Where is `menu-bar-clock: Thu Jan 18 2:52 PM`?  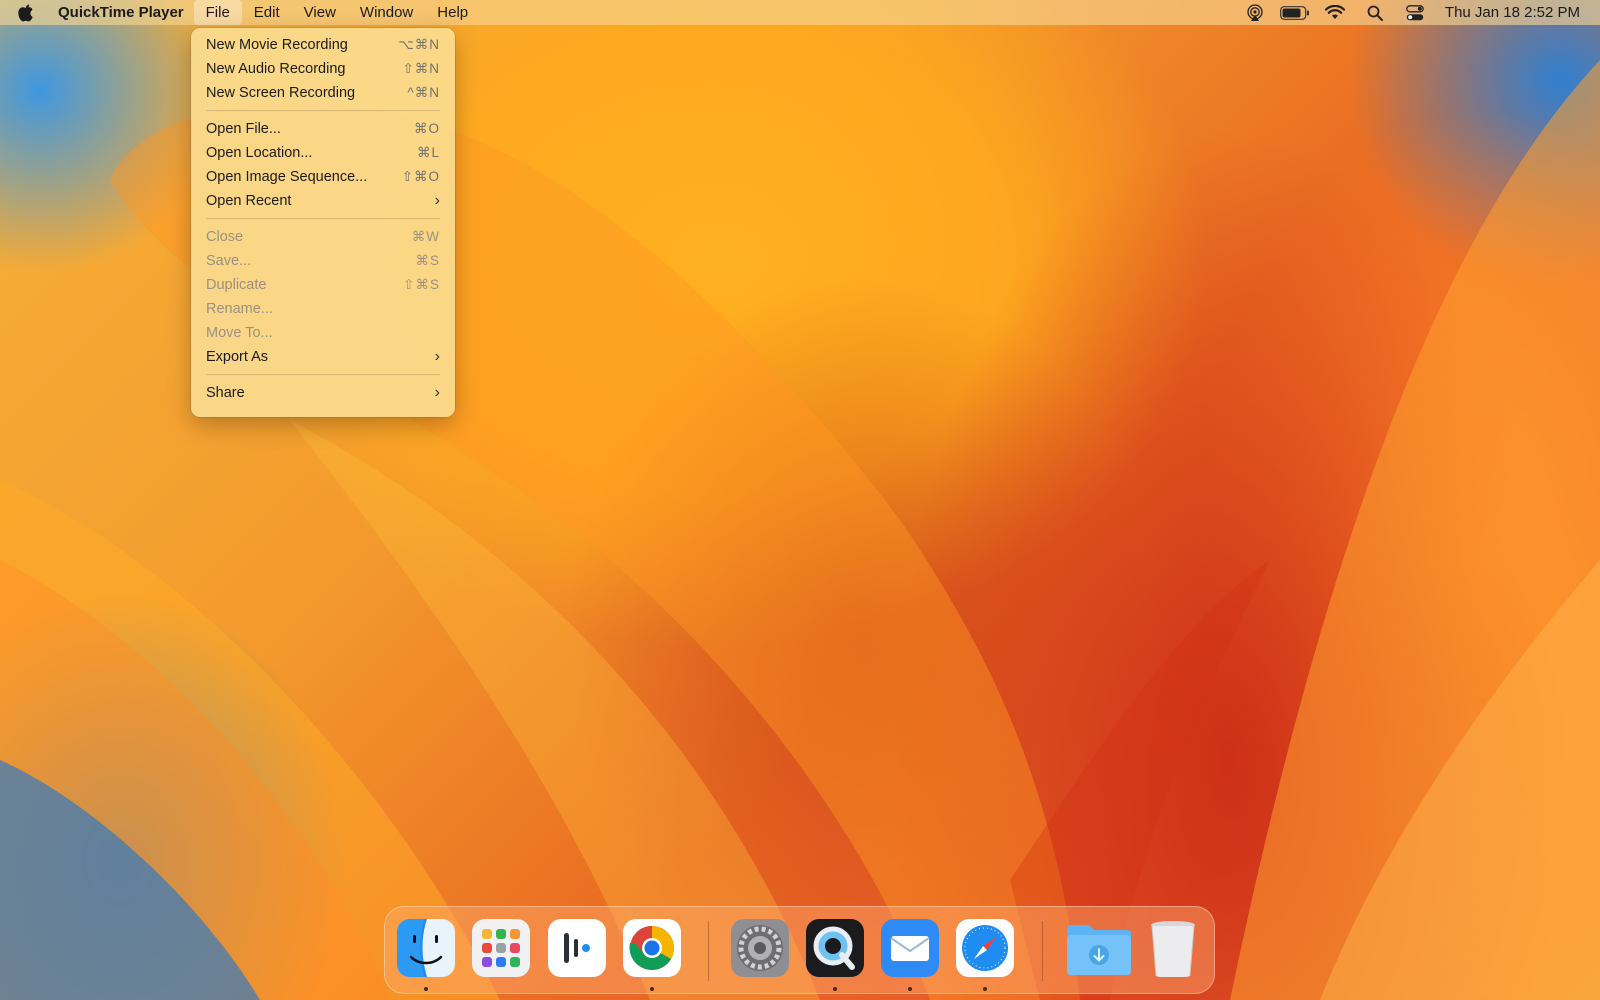 menu-bar-clock: Thu Jan 18 2:52 PM is located at coordinates (1517, 12).